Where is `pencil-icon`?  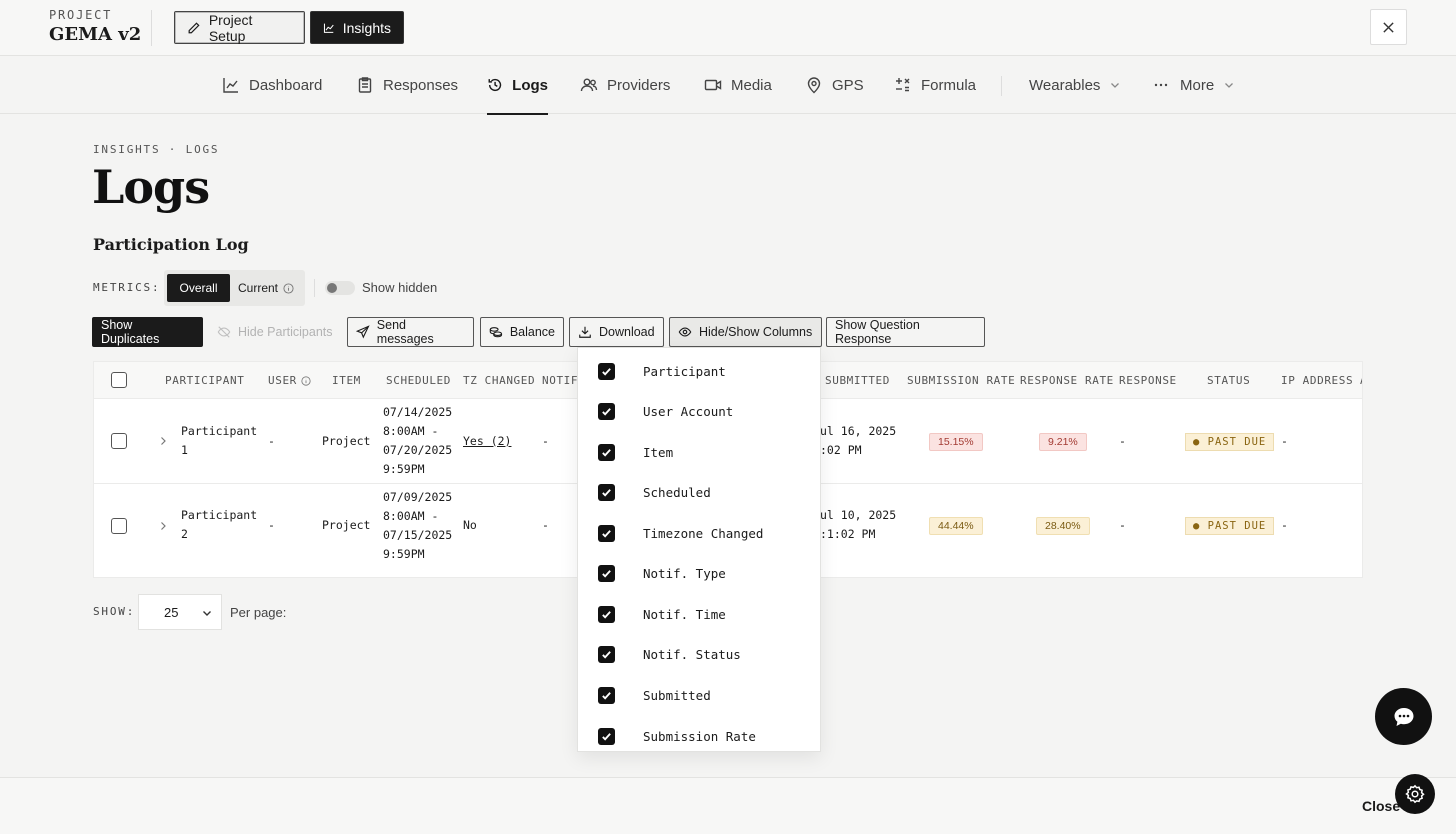
pencil-icon is located at coordinates (194, 27).